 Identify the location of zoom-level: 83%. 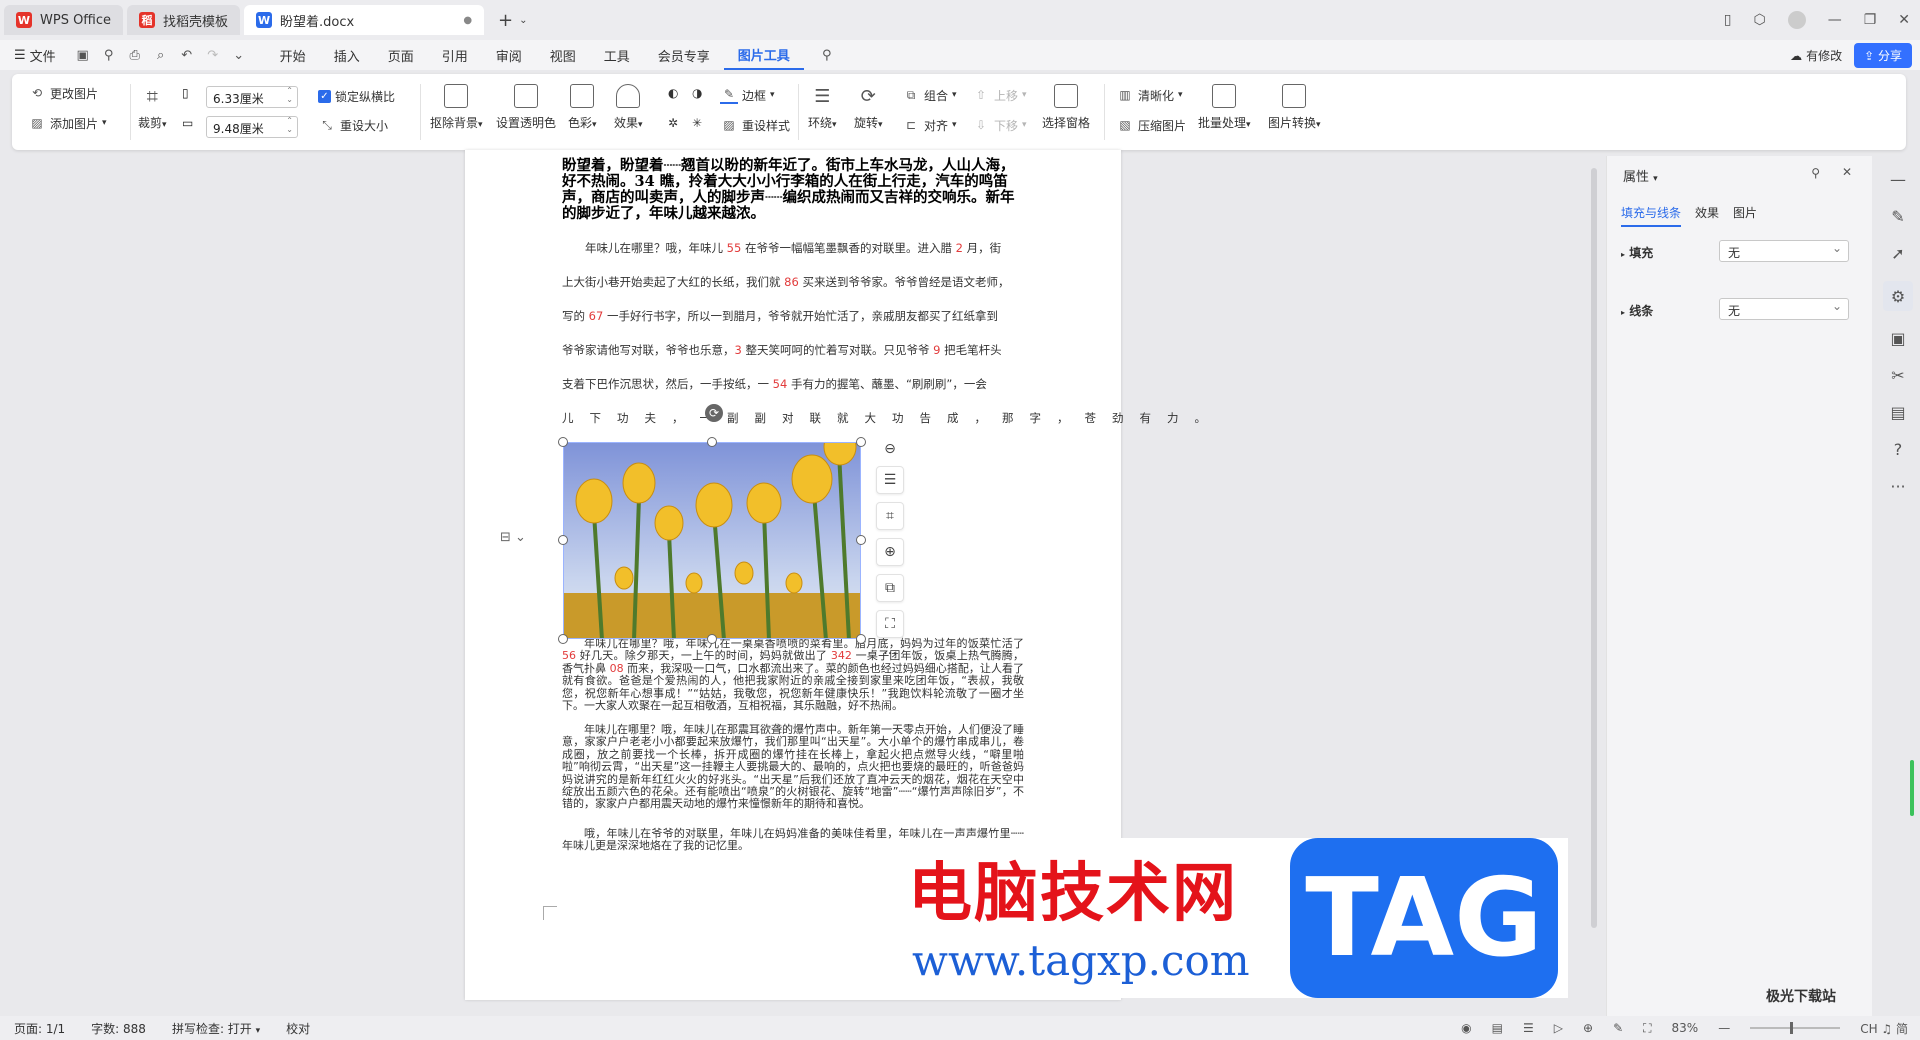
(1685, 1028).